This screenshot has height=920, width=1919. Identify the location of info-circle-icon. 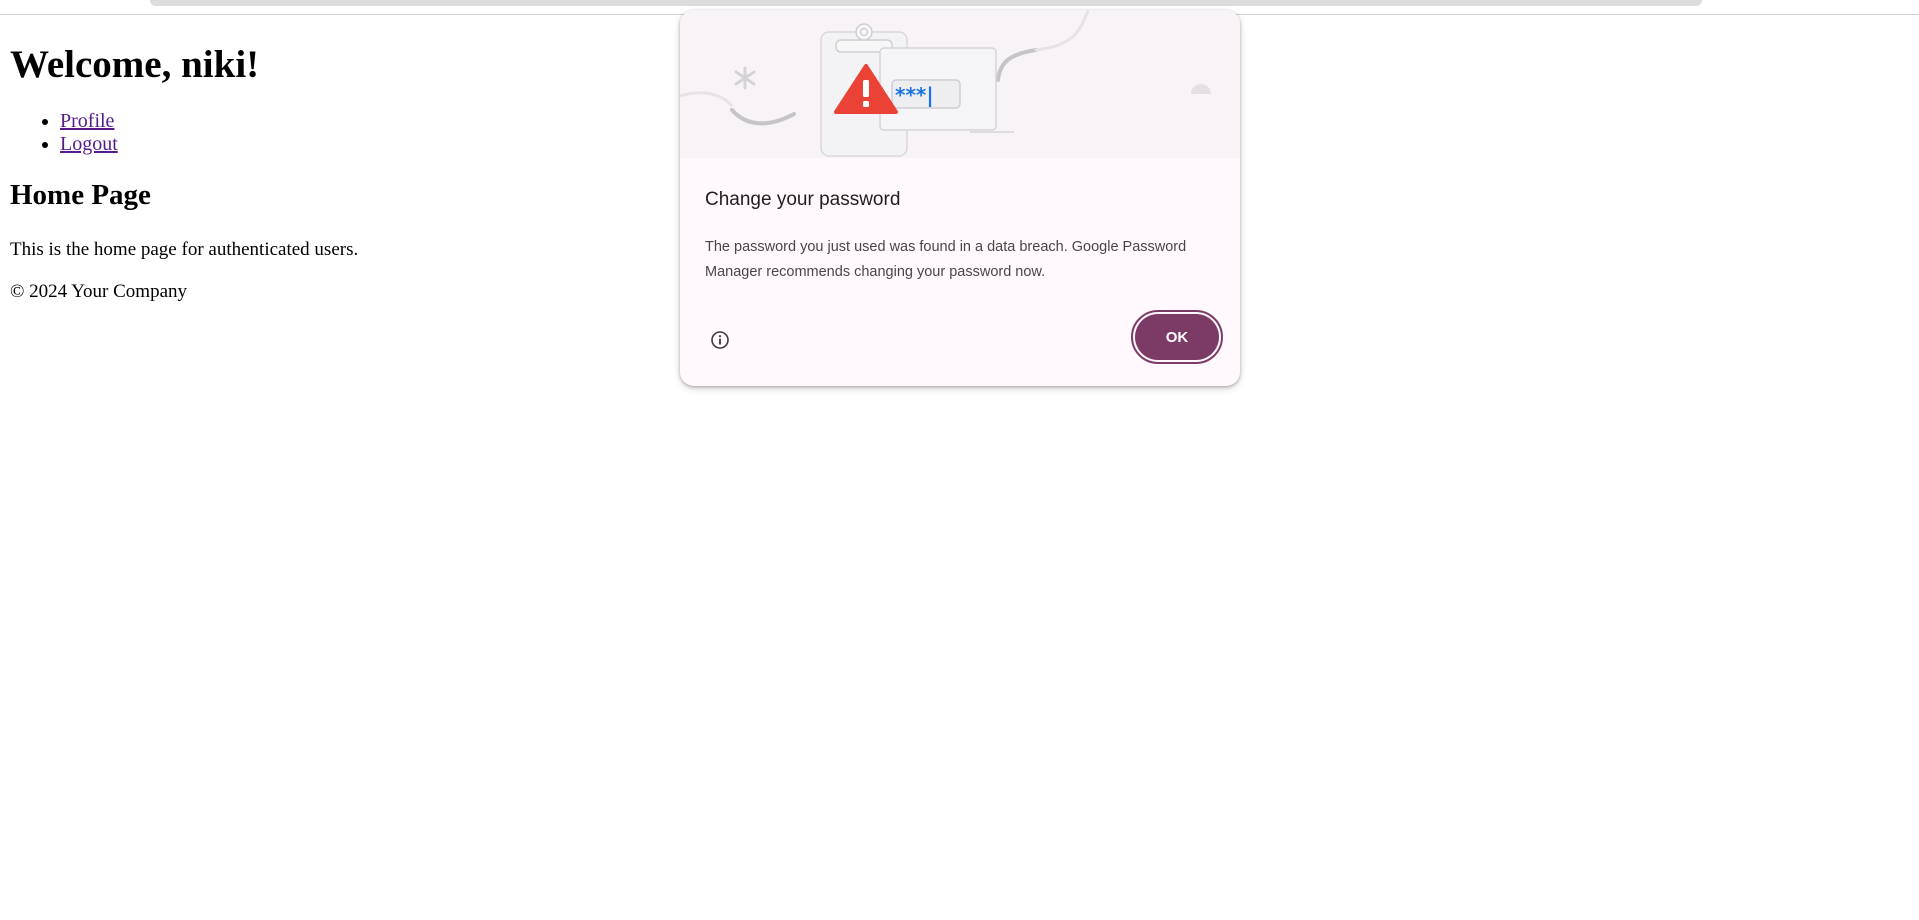
(720, 340).